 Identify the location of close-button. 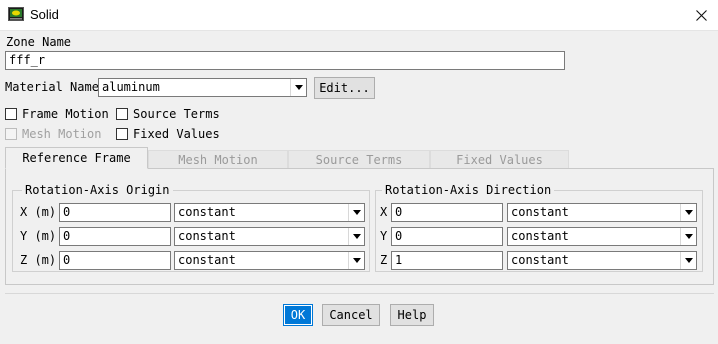
(701, 15).